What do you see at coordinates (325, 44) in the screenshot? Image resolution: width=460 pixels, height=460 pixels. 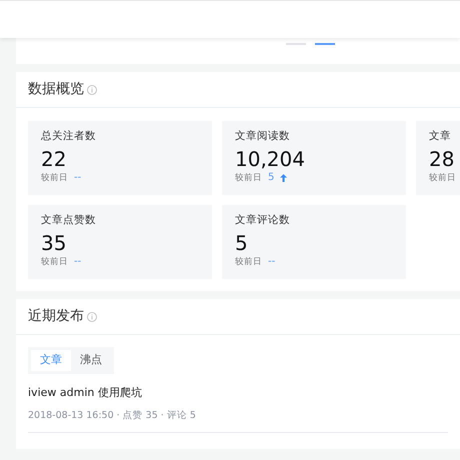 I see `carousel-indicator` at bounding box center [325, 44].